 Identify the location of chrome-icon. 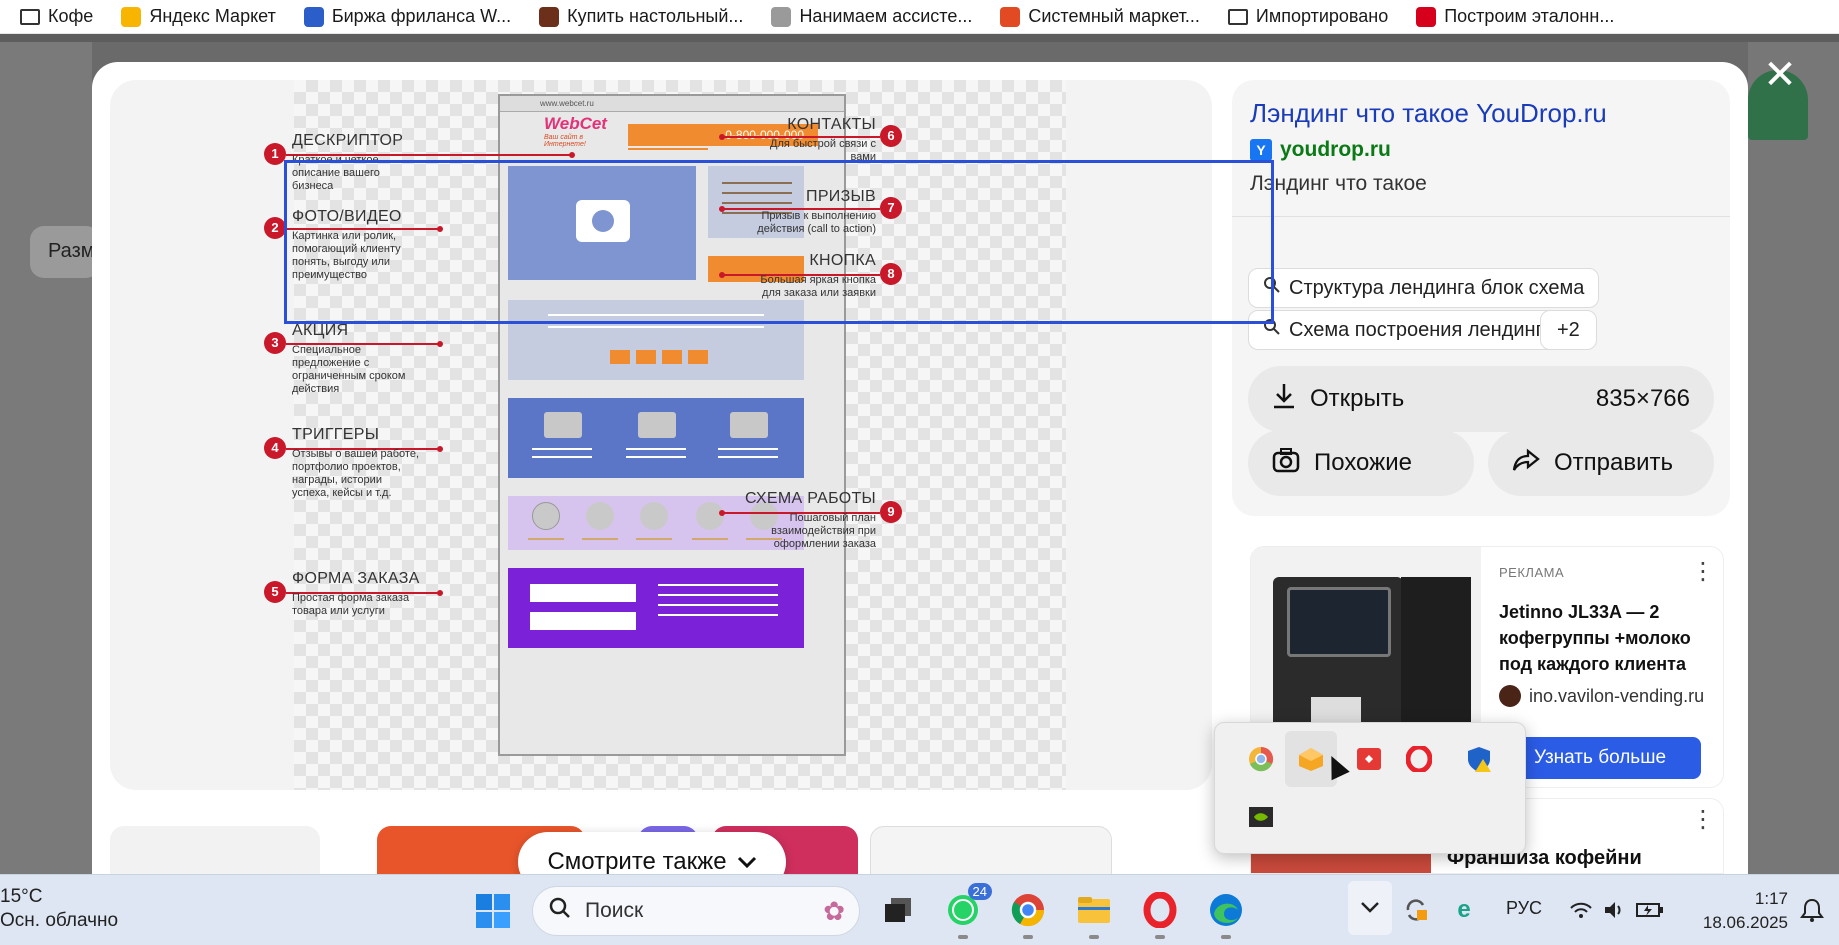
(1028, 910).